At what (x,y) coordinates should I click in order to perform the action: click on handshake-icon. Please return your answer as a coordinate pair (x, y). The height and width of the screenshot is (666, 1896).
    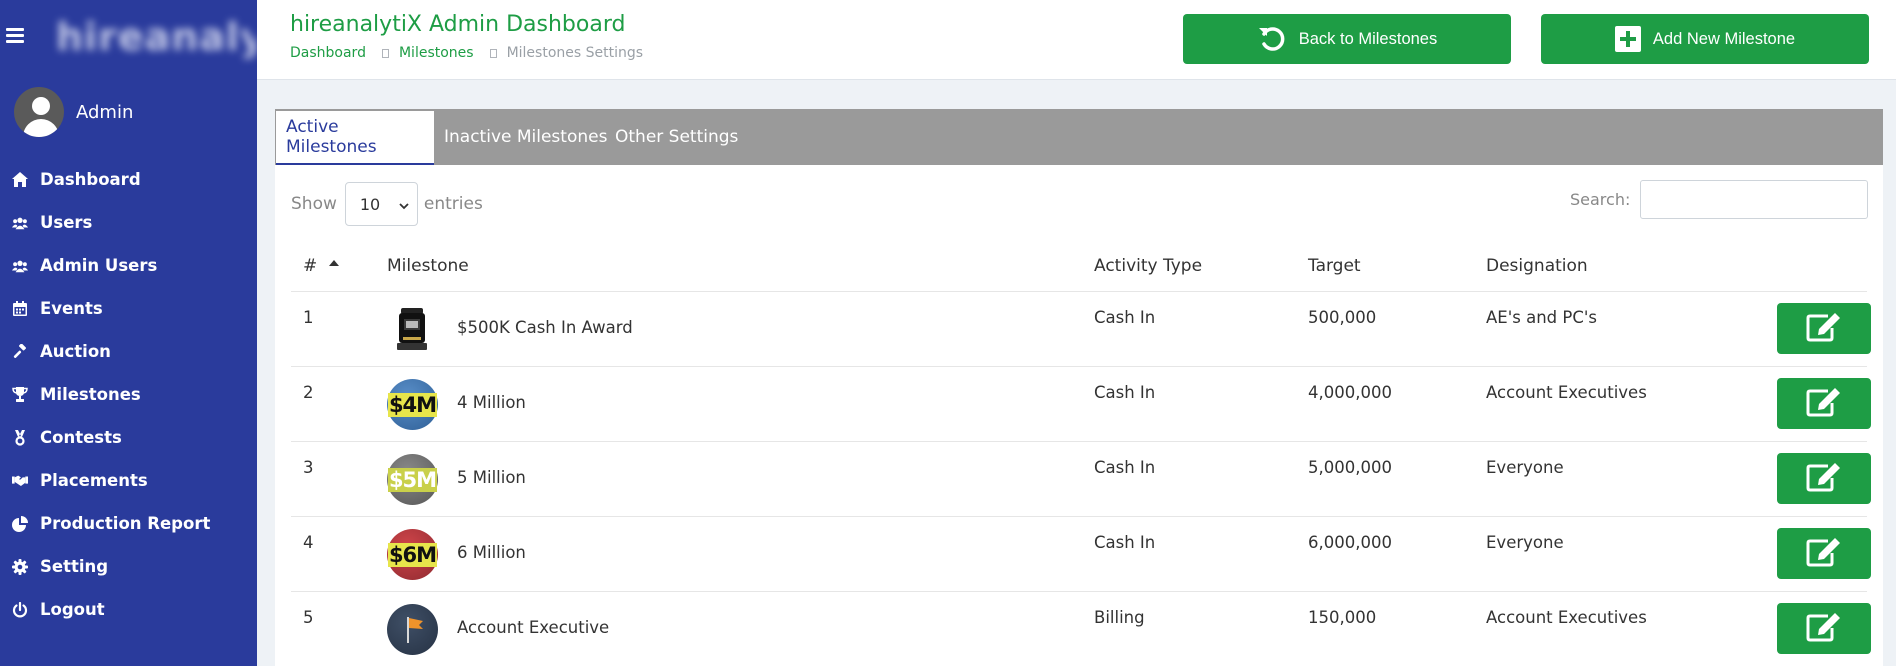
    Looking at the image, I should click on (20, 481).